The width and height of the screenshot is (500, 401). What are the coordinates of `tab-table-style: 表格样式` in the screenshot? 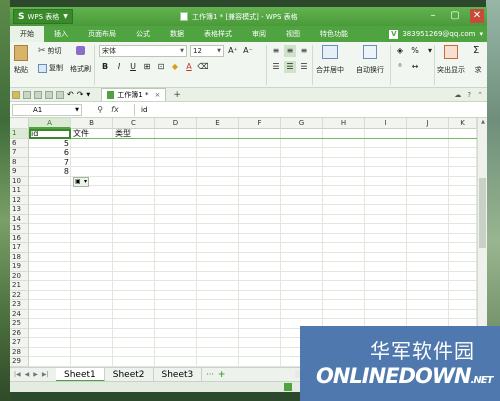 It's located at (218, 34).